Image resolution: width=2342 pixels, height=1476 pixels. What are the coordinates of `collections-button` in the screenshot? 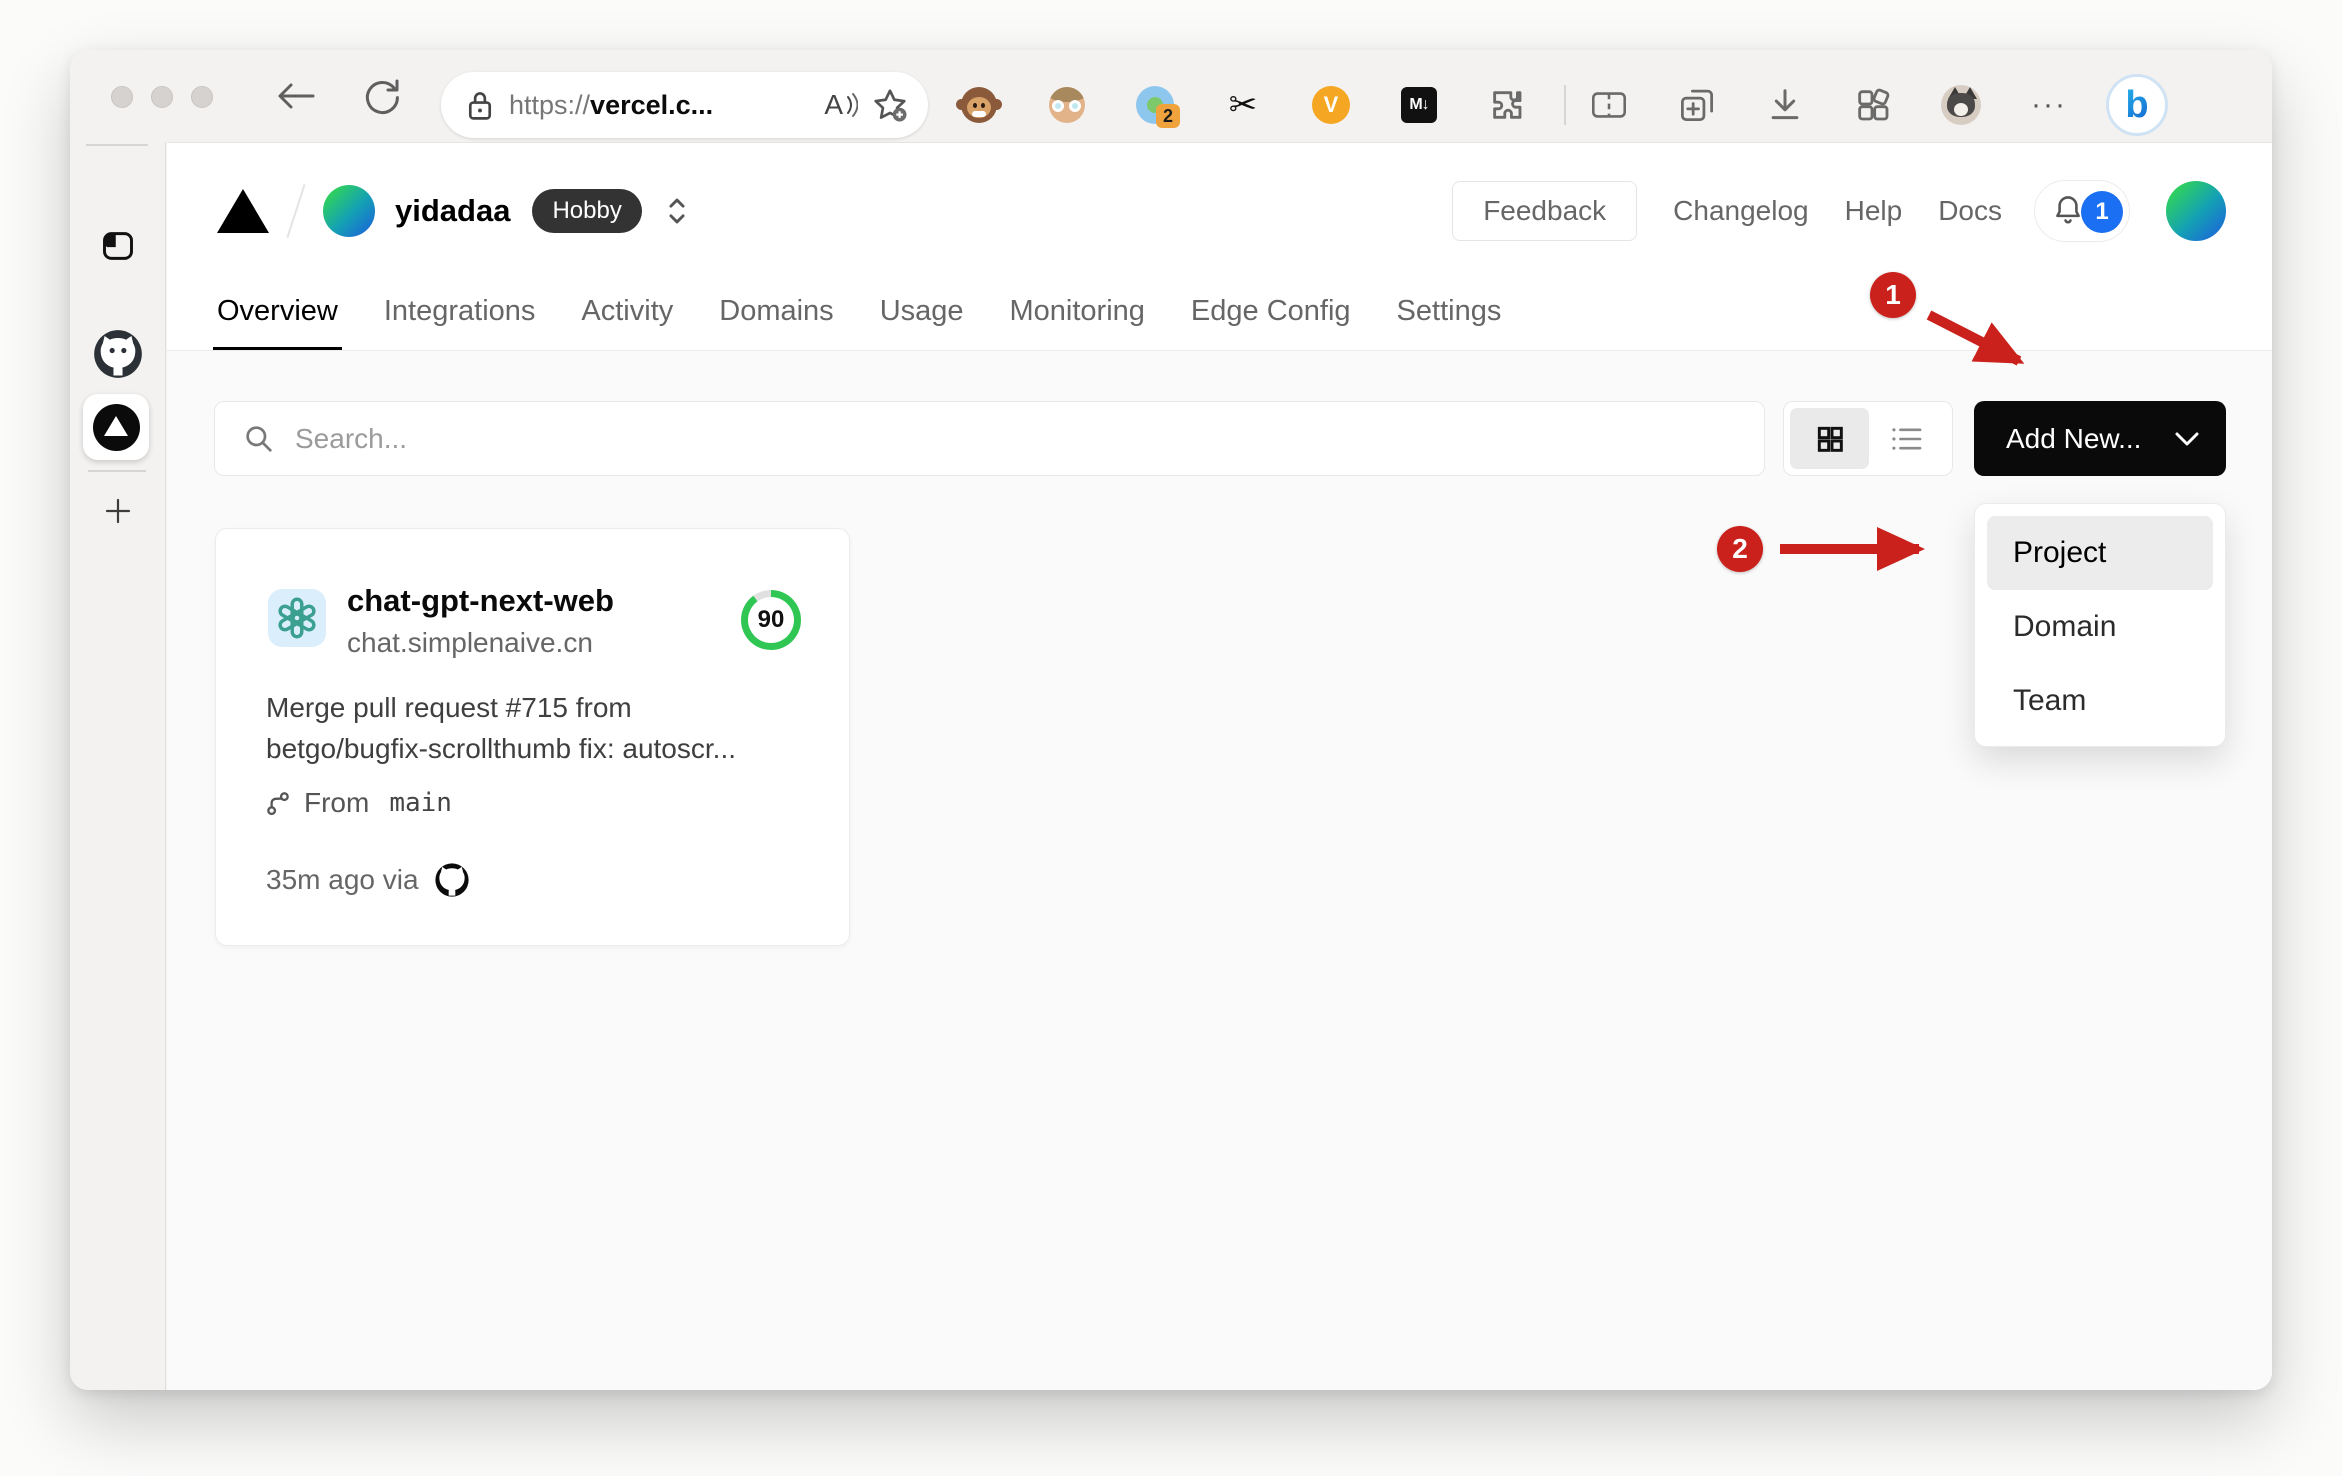 It's located at (1697, 105).